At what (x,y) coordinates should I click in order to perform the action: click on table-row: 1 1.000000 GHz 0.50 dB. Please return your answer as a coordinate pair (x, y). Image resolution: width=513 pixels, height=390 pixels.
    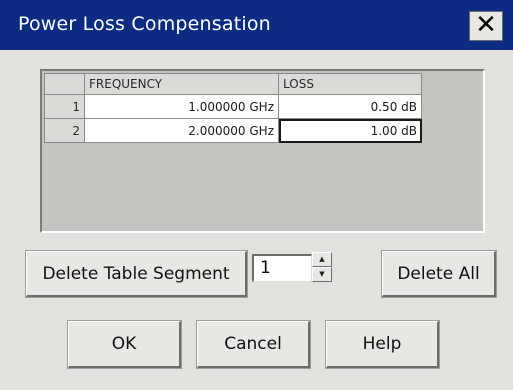
    Looking at the image, I should click on (233, 106).